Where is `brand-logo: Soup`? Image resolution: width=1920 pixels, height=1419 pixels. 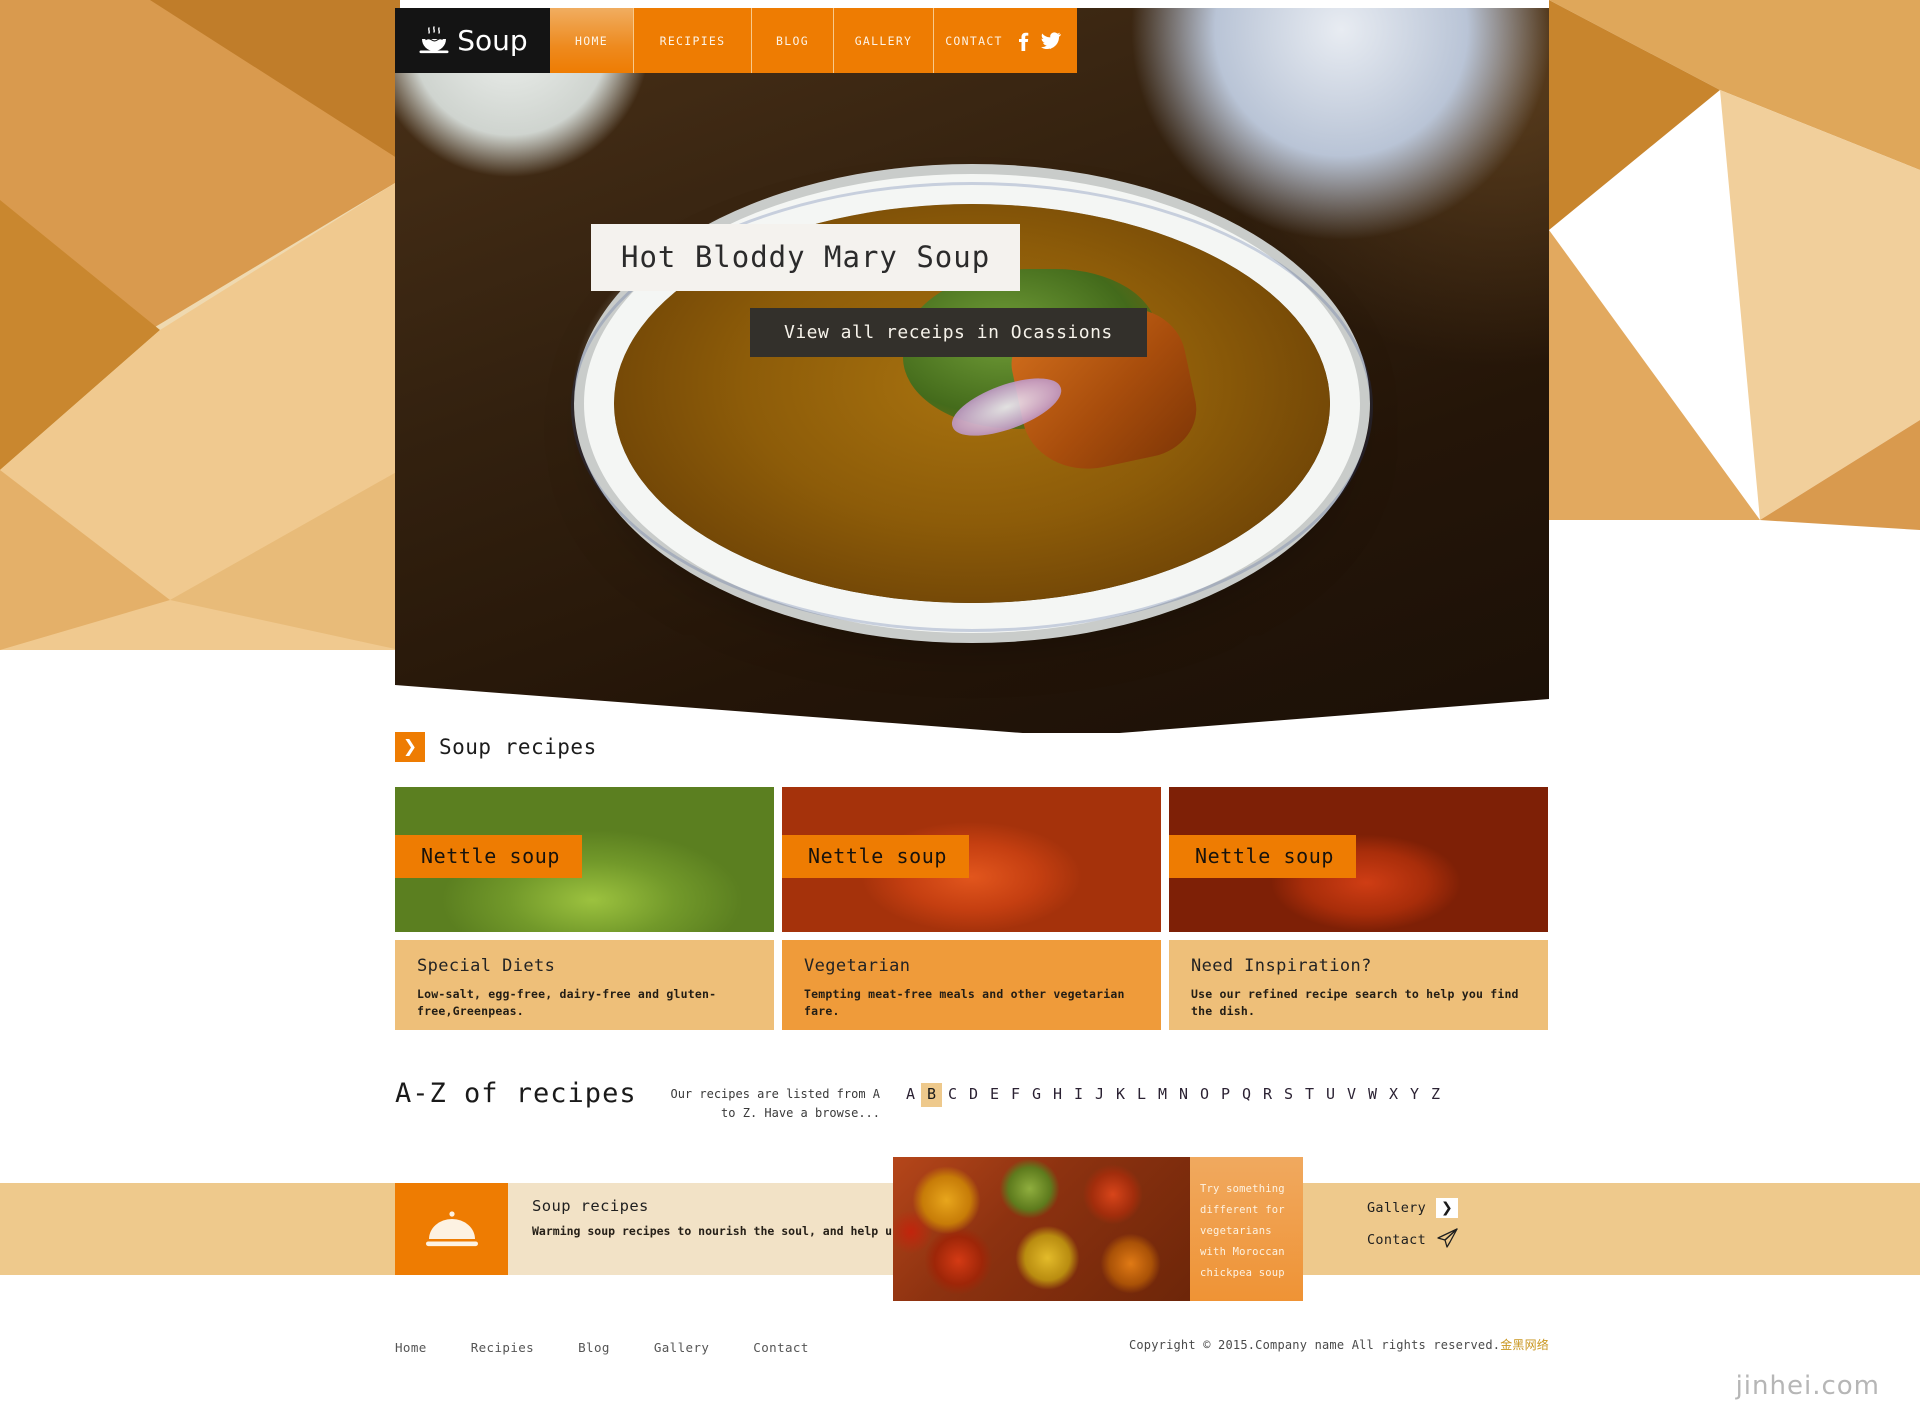
brand-logo: Soup is located at coordinates (472, 40).